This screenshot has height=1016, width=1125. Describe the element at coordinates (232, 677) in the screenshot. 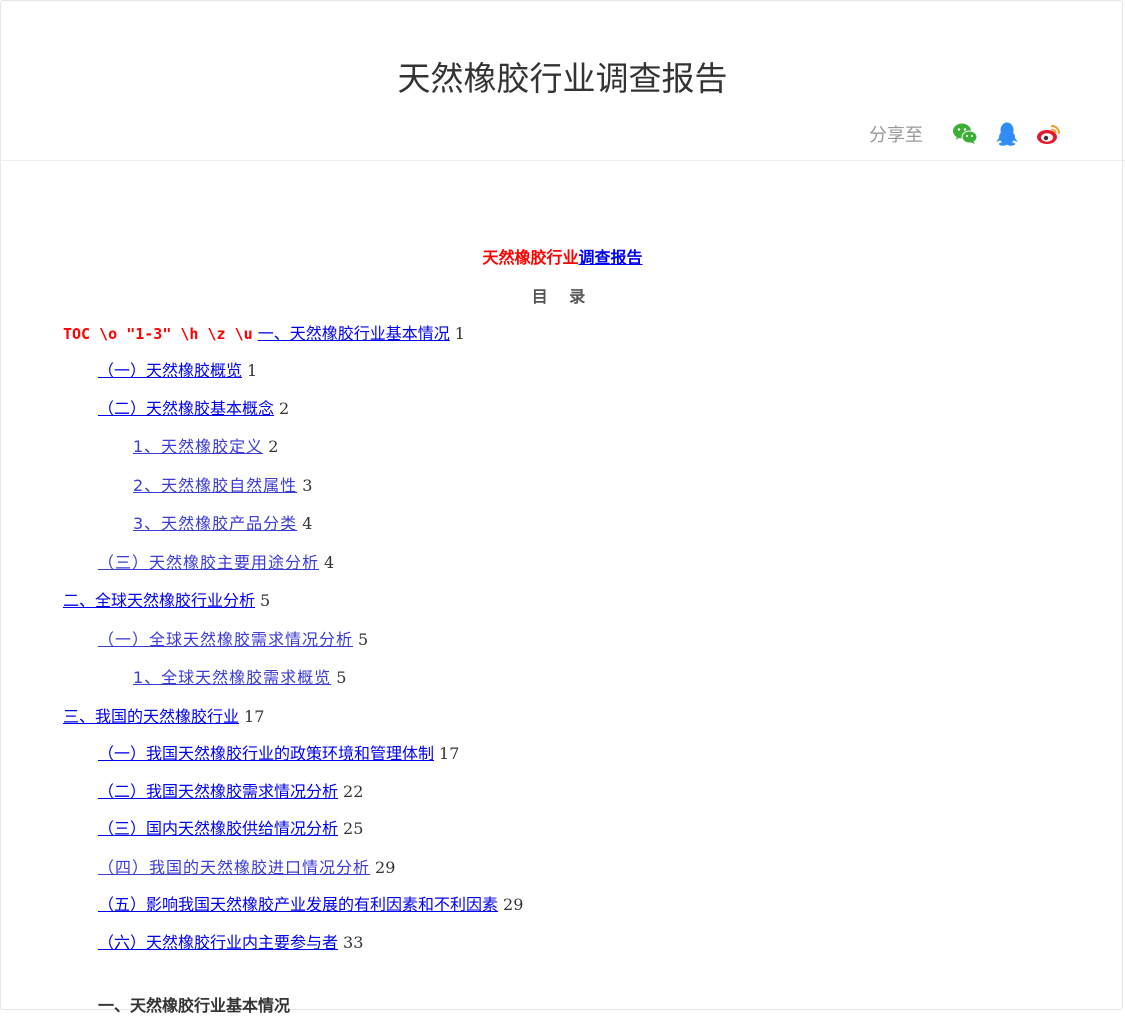

I see `toc-link: 1、全球天然橡胶需求概览` at that location.